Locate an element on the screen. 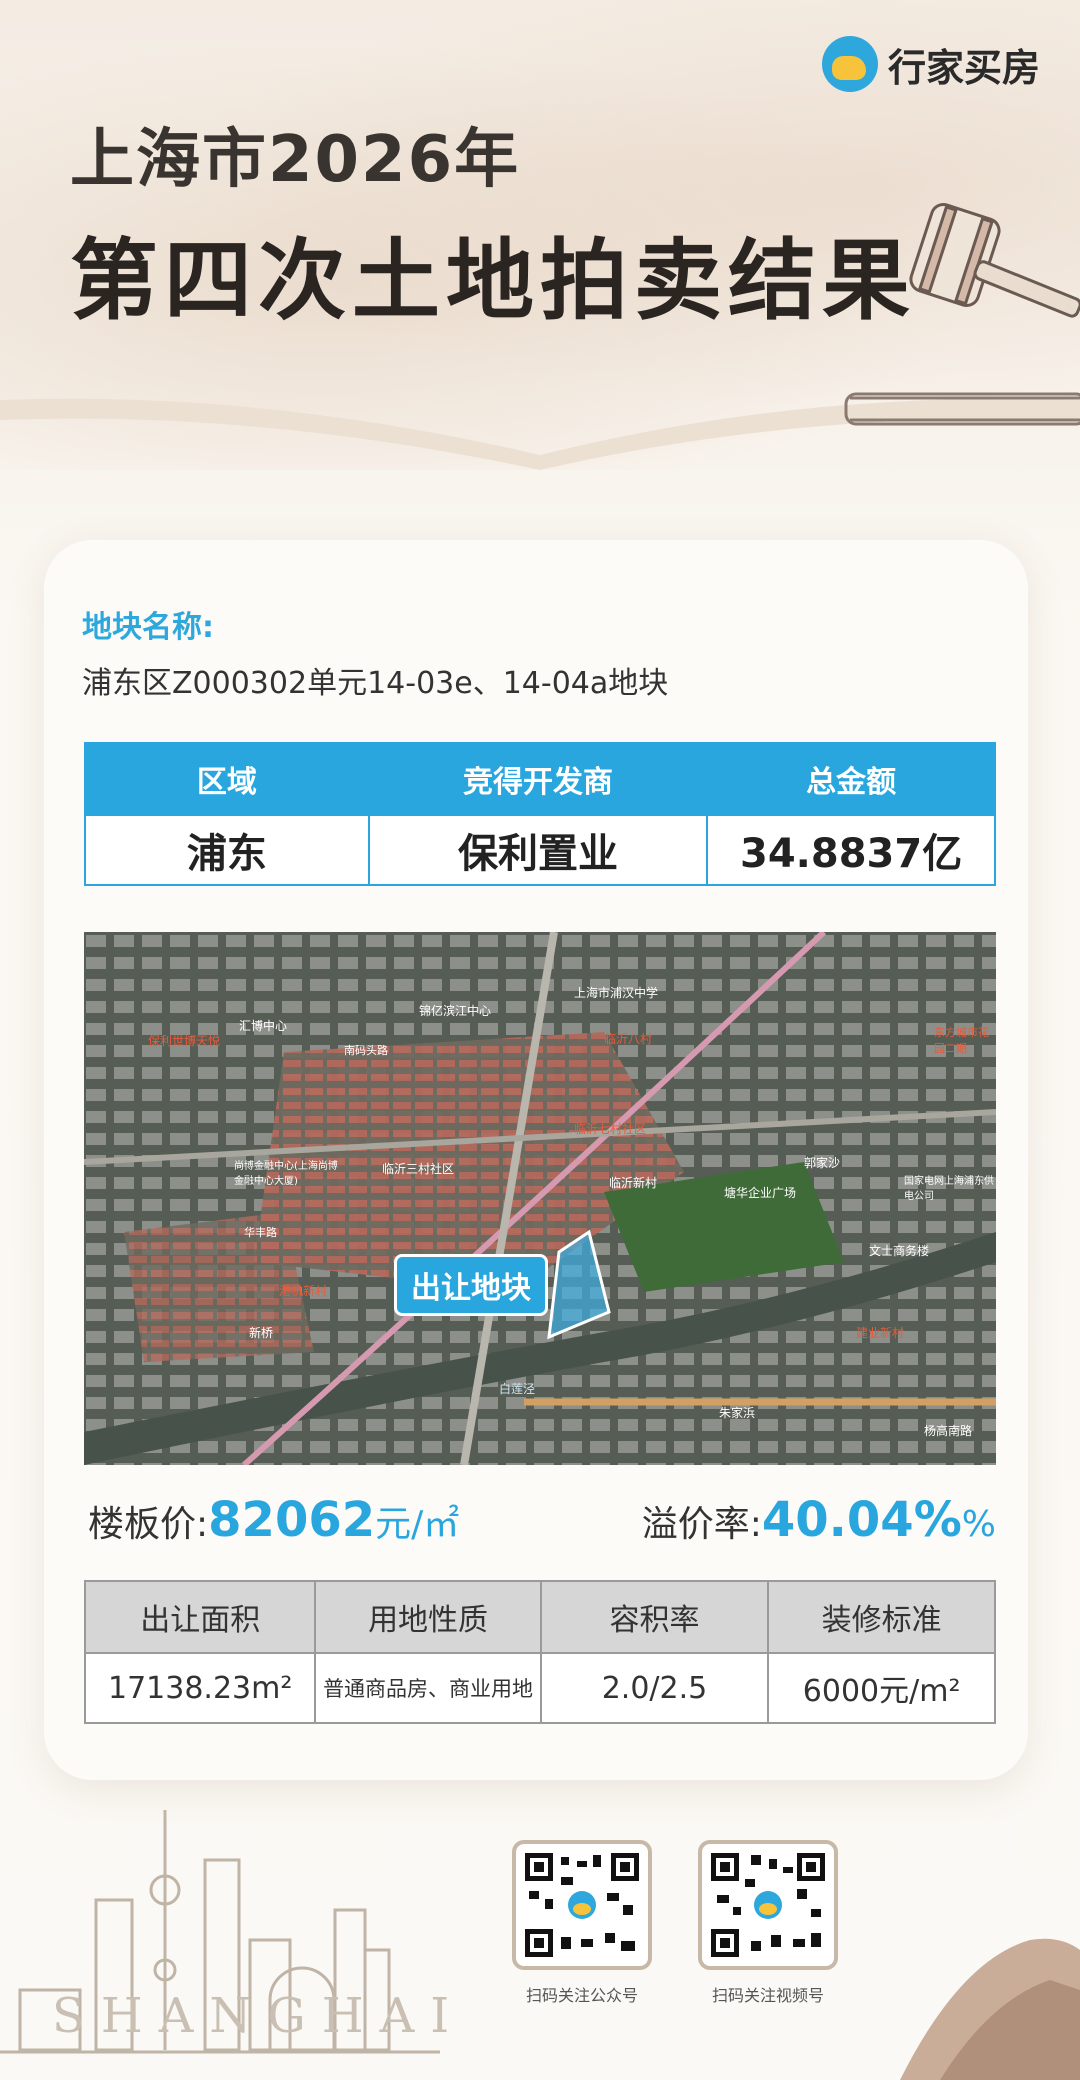  table-header-row: 出让面积 用地性质 容积率 装修标准 is located at coordinates (539, 1617).